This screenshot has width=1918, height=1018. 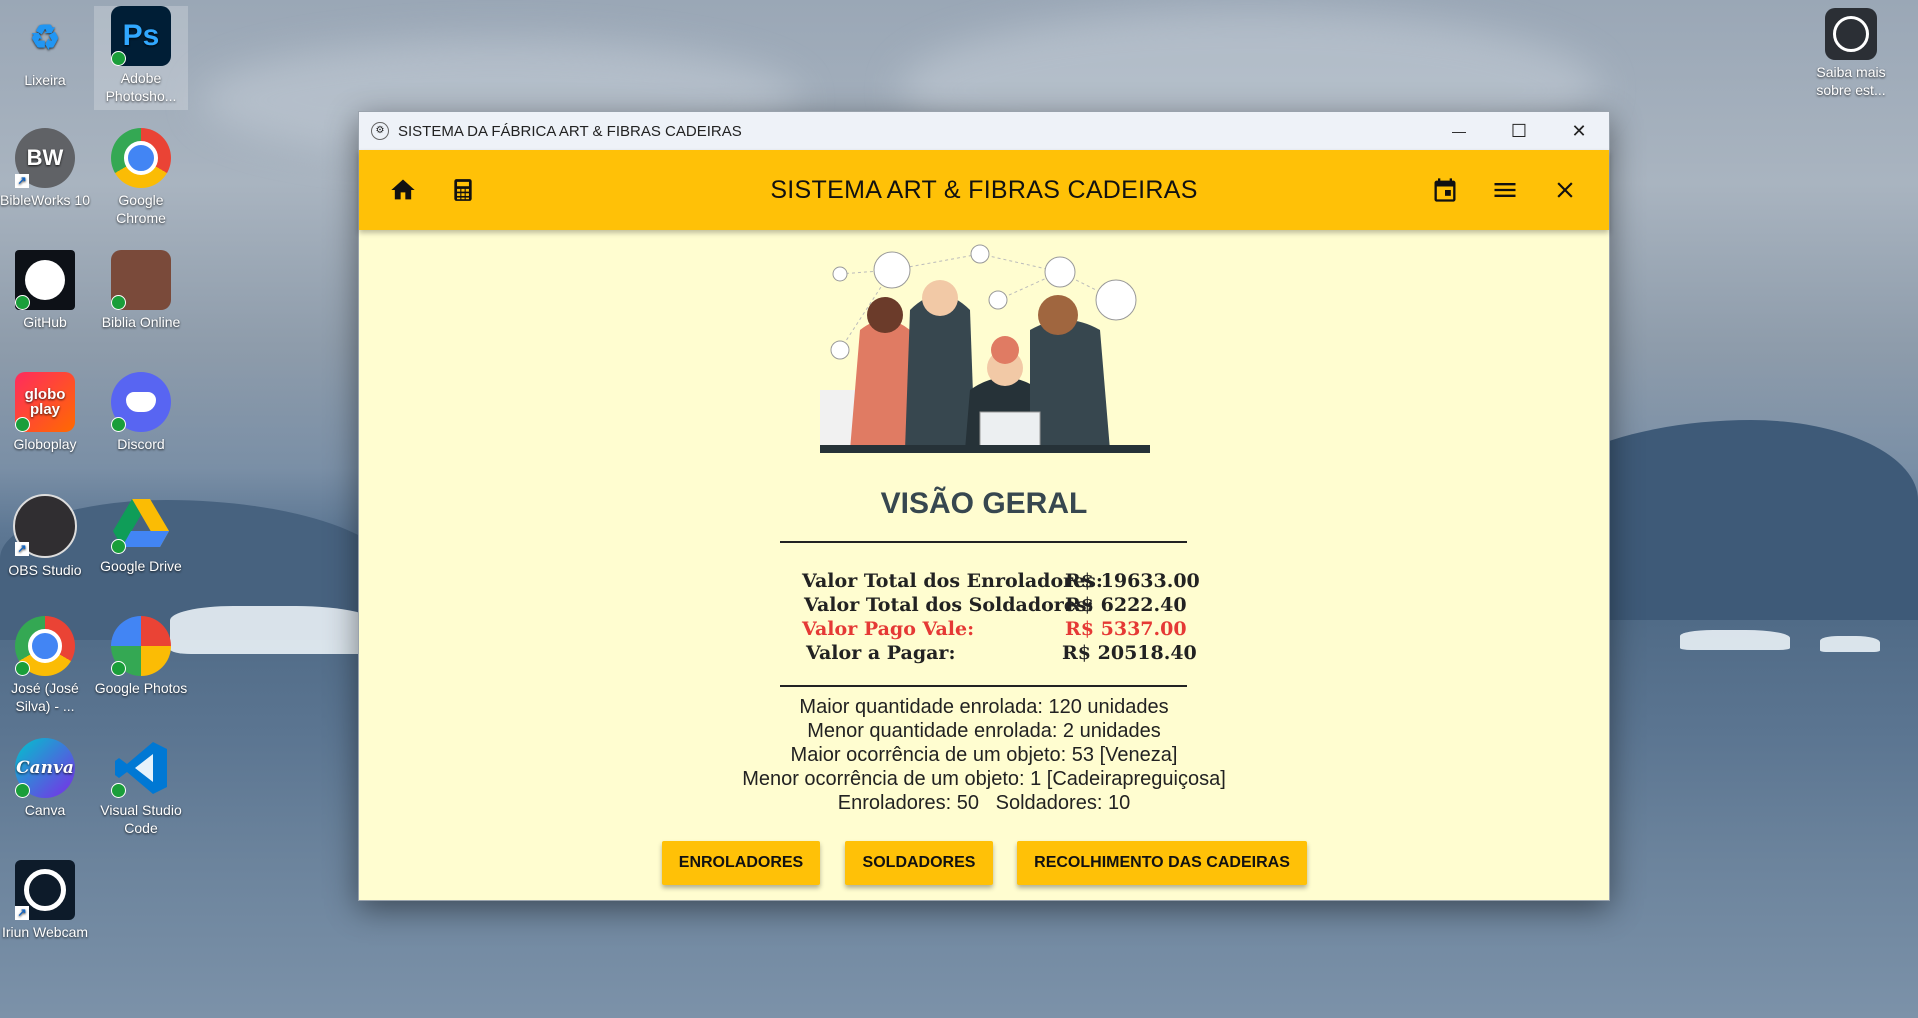 I want to click on desktop-icon-chrome: Google Chrome, so click(x=141, y=177).